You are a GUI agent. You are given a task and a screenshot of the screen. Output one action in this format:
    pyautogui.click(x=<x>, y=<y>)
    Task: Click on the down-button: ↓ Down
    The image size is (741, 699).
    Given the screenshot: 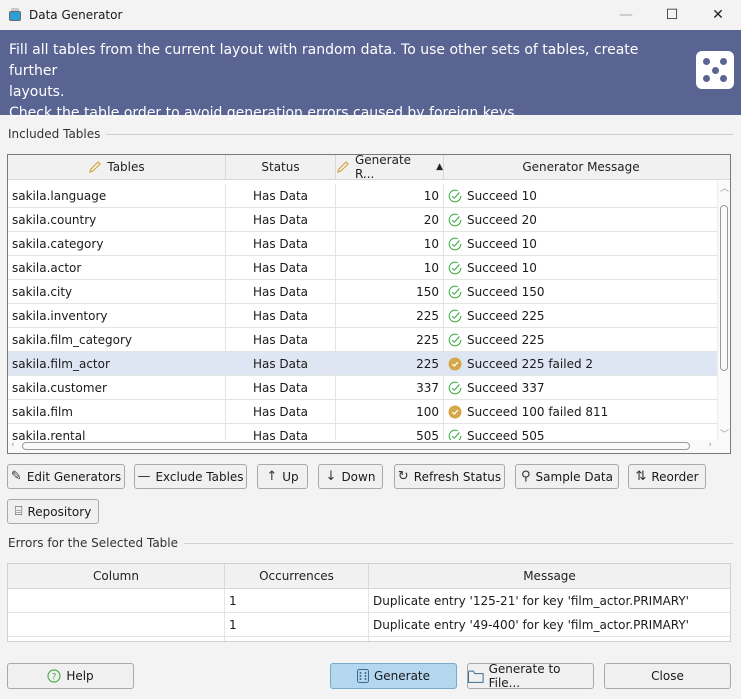 What is the action you would take?
    pyautogui.click(x=350, y=476)
    